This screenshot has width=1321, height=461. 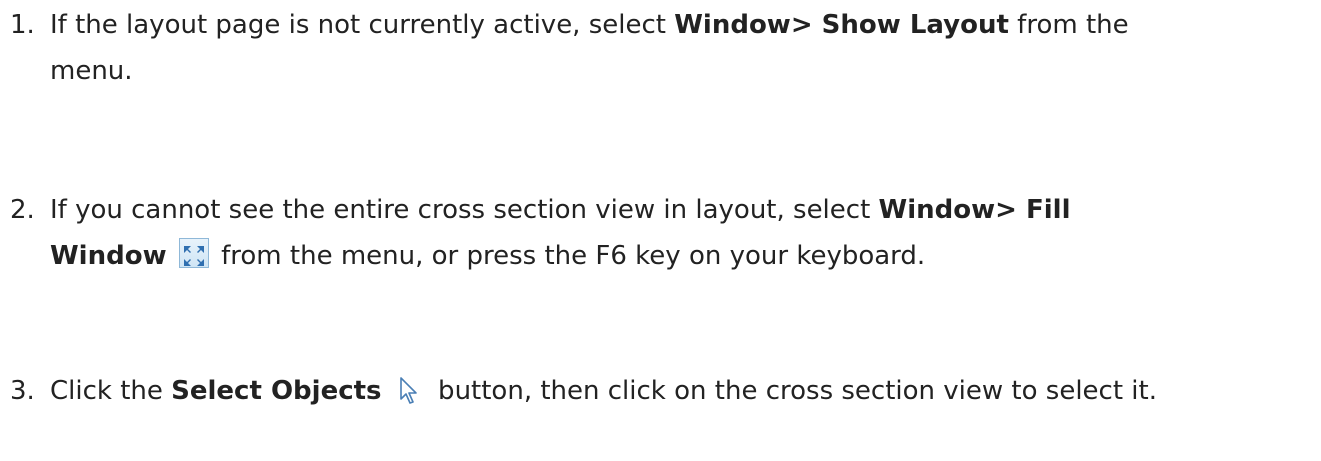 What do you see at coordinates (108, 256) in the screenshot?
I see `menu-path-continued: Window` at bounding box center [108, 256].